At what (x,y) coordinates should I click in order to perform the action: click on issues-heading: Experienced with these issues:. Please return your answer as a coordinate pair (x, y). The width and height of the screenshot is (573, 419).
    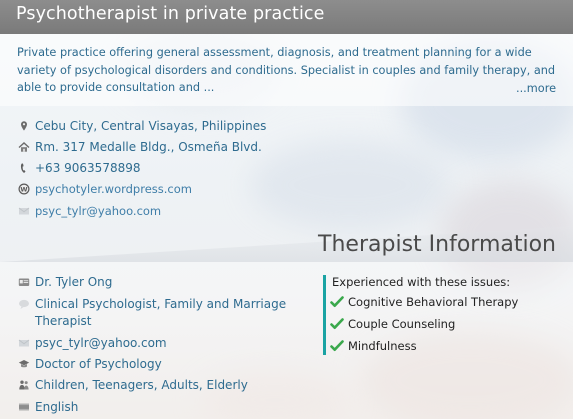
    Looking at the image, I should click on (421, 282).